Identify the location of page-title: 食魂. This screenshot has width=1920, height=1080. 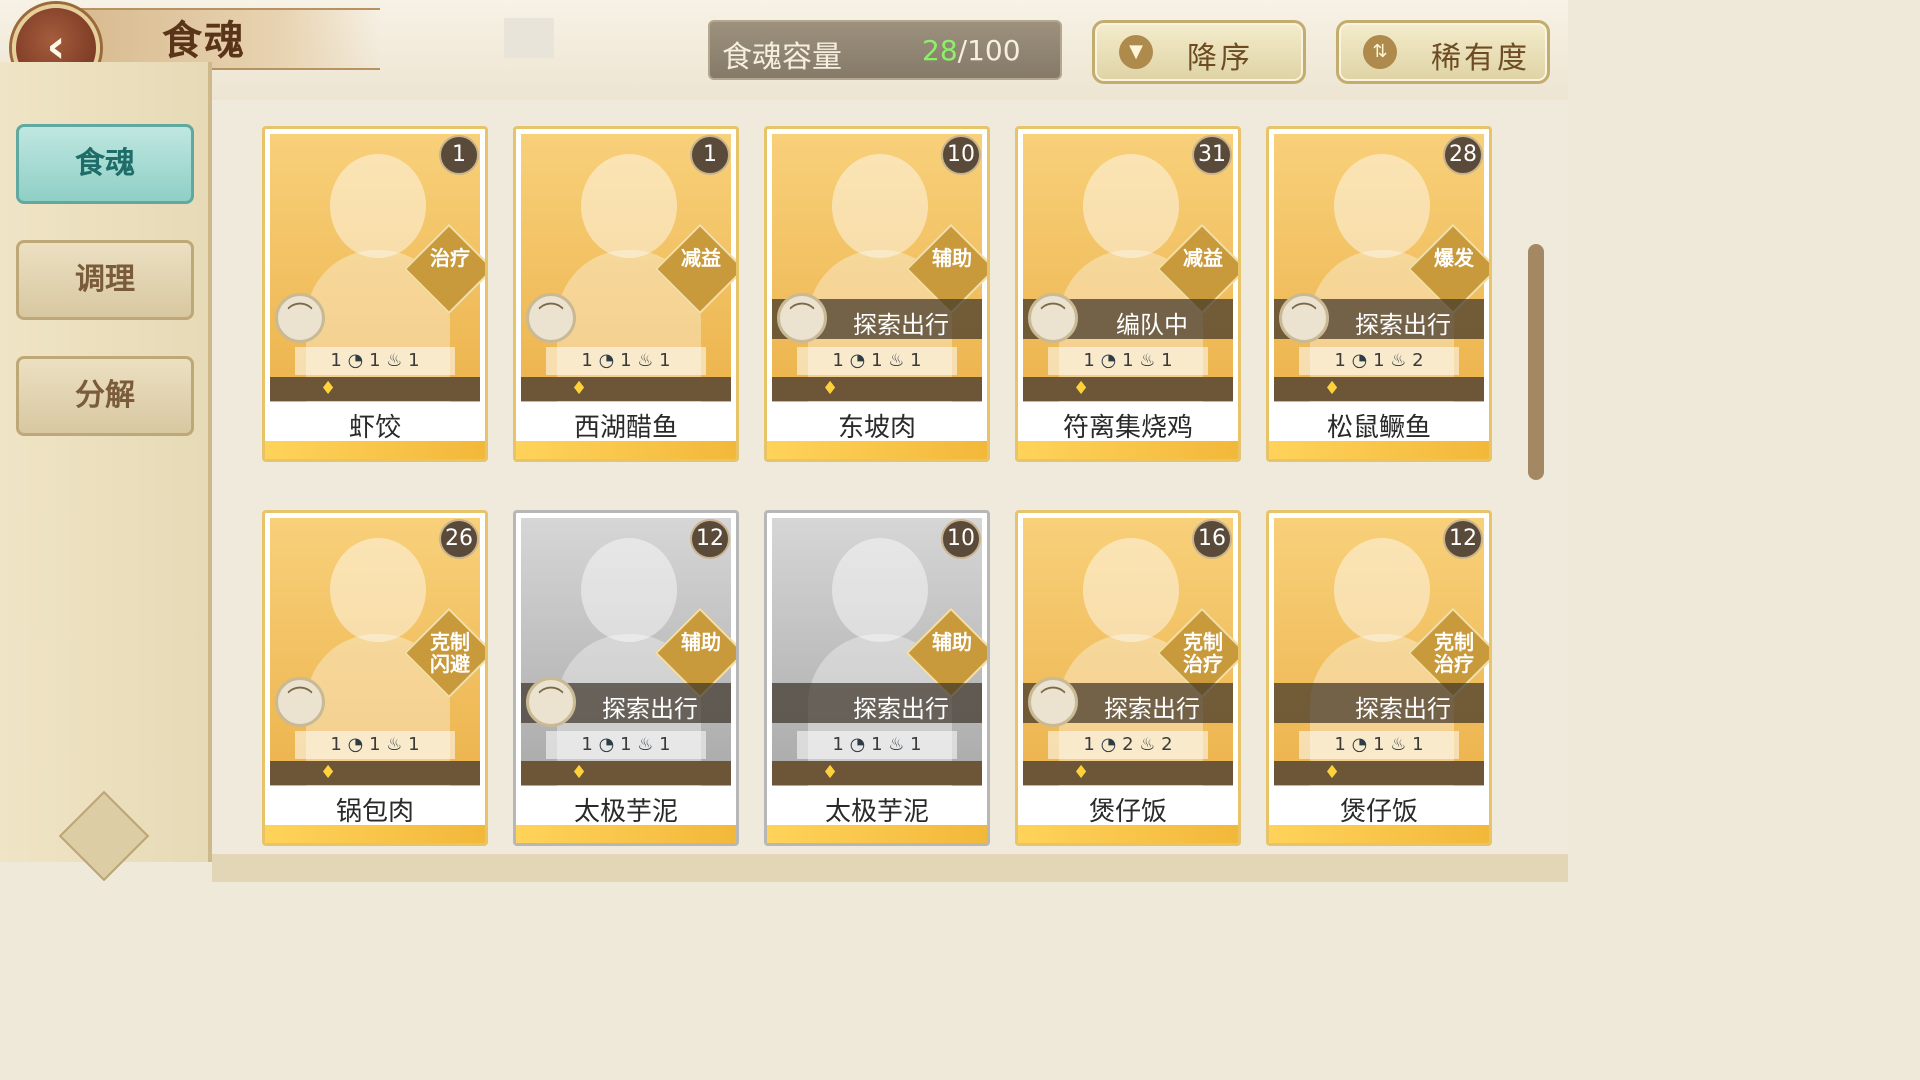
(204, 40).